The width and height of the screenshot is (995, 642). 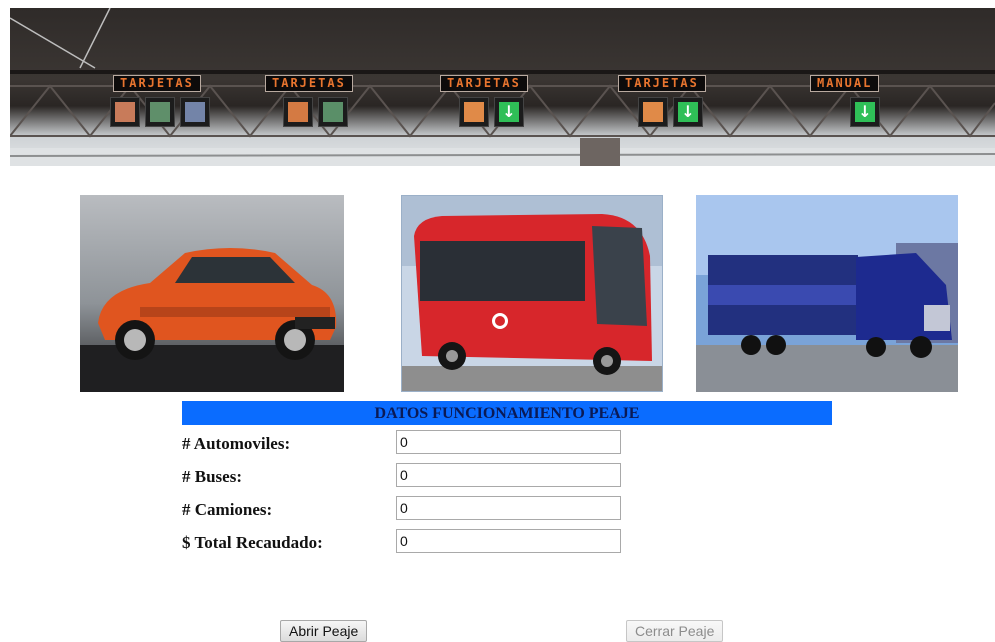 What do you see at coordinates (532, 293) in the screenshot?
I see `bus-image` at bounding box center [532, 293].